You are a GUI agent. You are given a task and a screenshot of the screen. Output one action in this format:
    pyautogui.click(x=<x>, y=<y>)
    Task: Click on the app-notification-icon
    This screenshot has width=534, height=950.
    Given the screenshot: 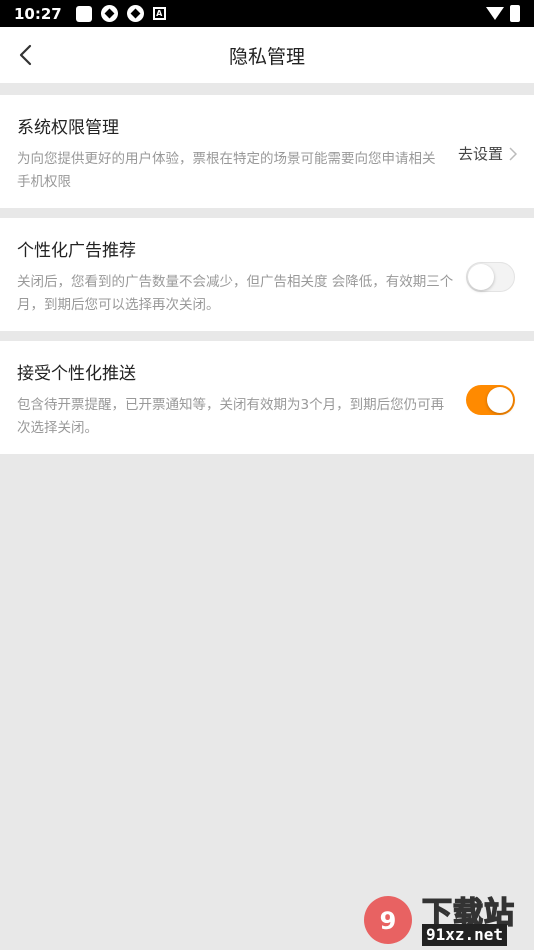 What is the action you would take?
    pyautogui.click(x=83, y=13)
    